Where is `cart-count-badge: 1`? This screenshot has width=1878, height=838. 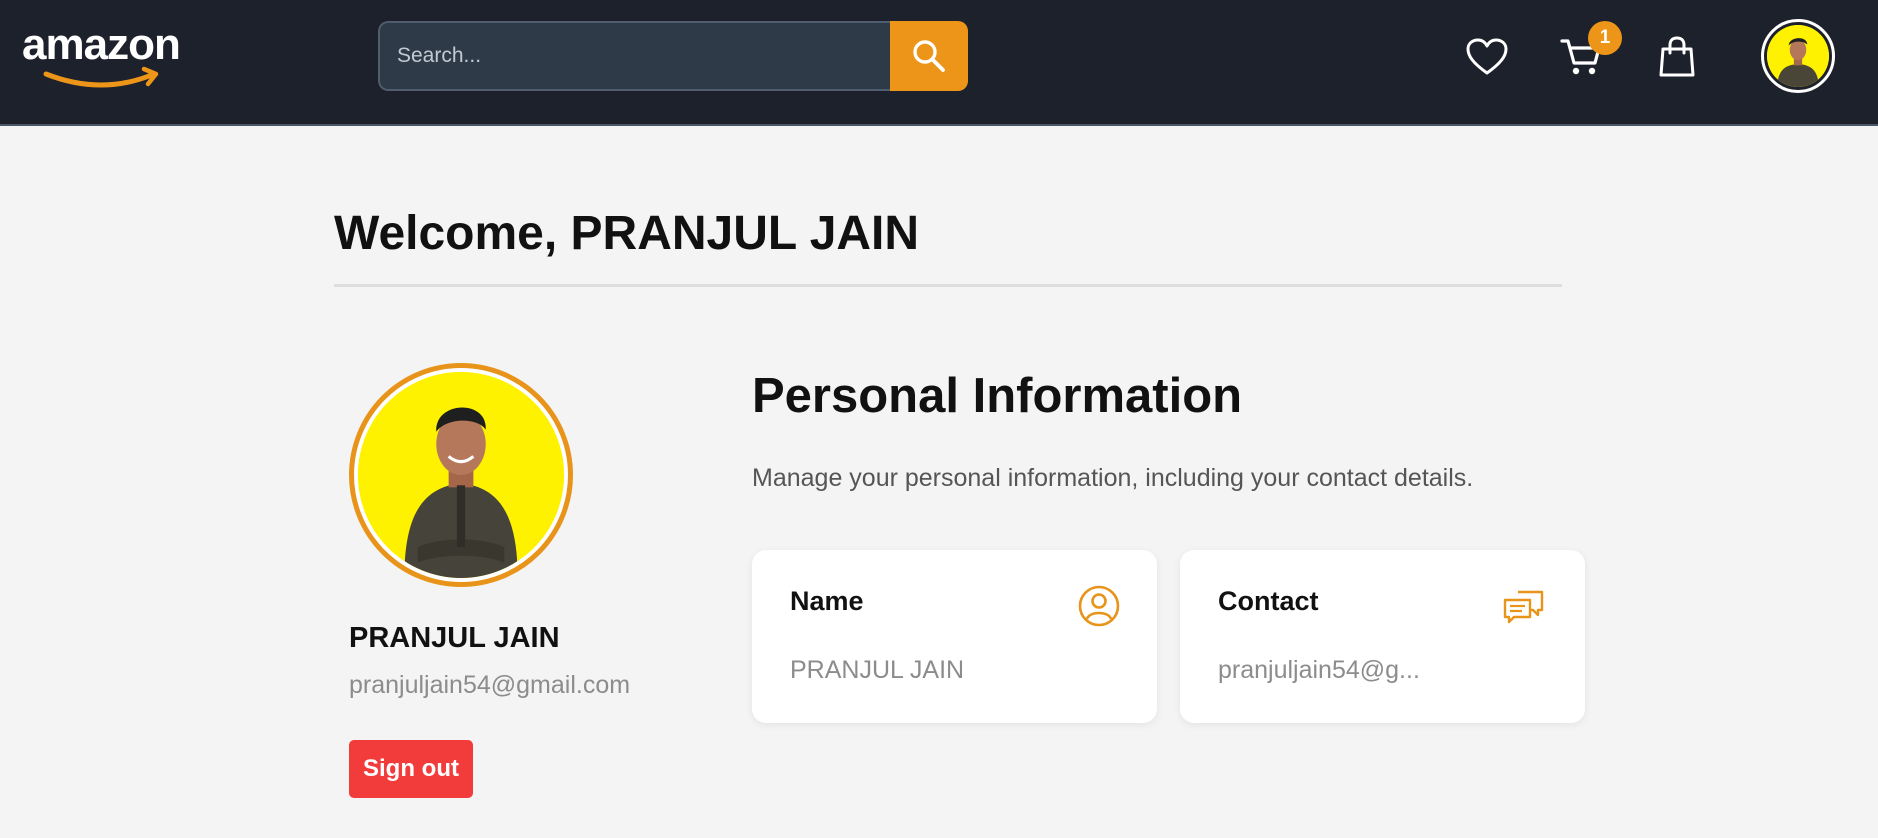 cart-count-badge: 1 is located at coordinates (1605, 38).